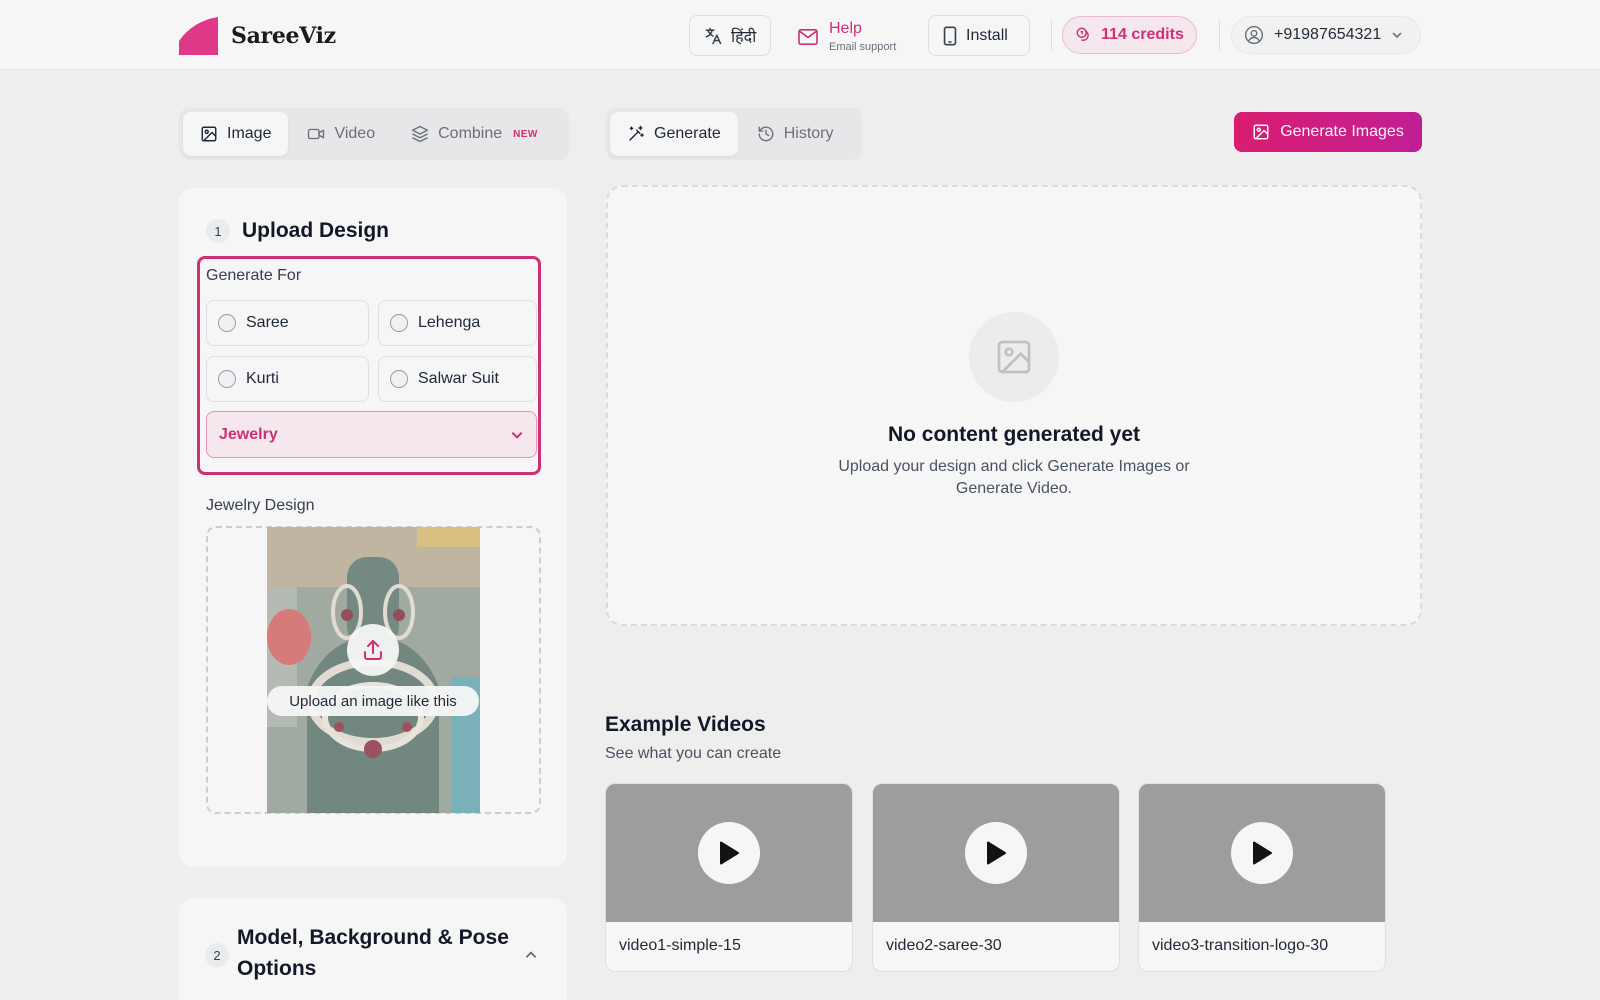 The width and height of the screenshot is (1600, 1000). I want to click on example-video-card: video1-simple-15, so click(729, 877).